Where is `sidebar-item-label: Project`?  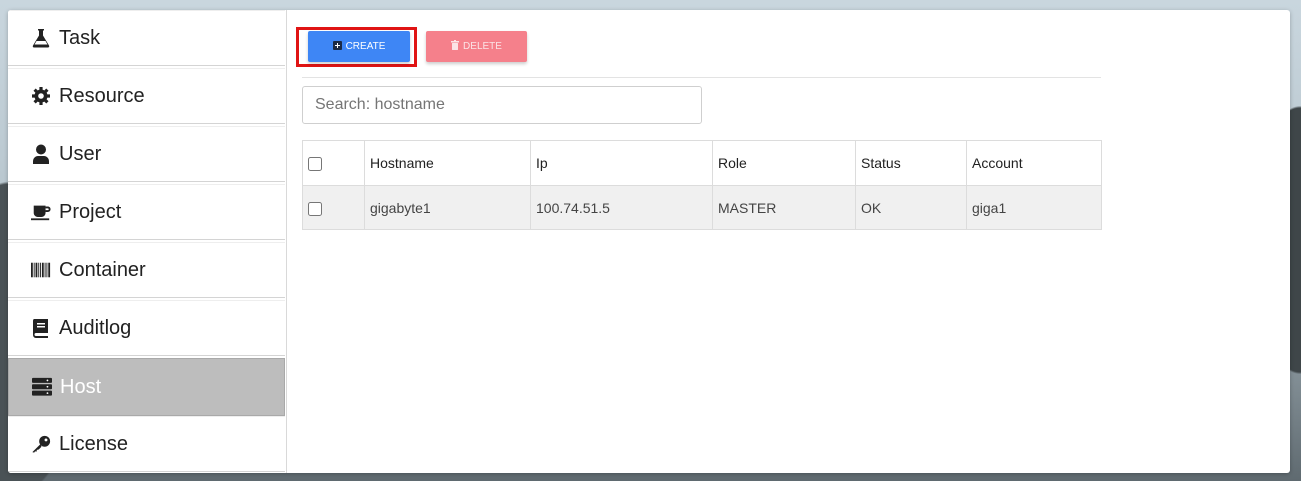 sidebar-item-label: Project is located at coordinates (90, 211).